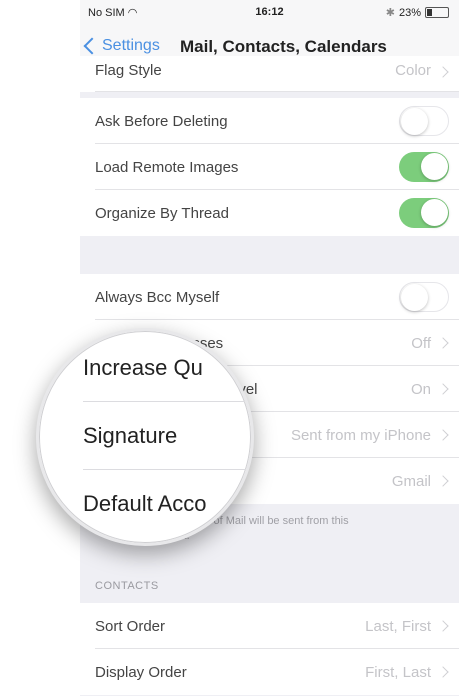  What do you see at coordinates (130, 435) in the screenshot?
I see `magnified-label: Signature` at bounding box center [130, 435].